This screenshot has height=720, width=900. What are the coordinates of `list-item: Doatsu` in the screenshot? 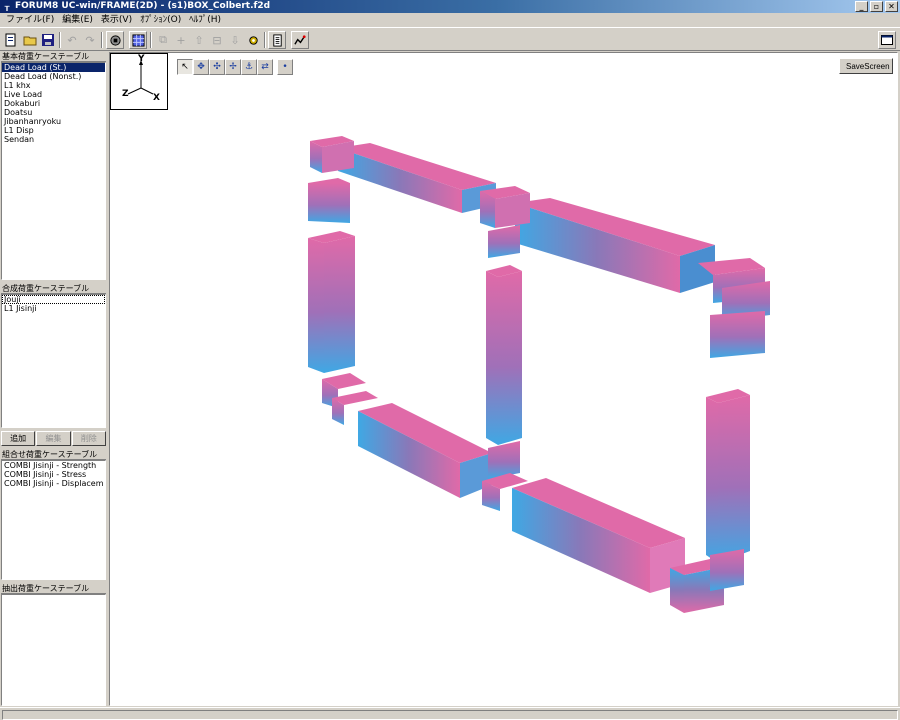 It's located at (53, 112).